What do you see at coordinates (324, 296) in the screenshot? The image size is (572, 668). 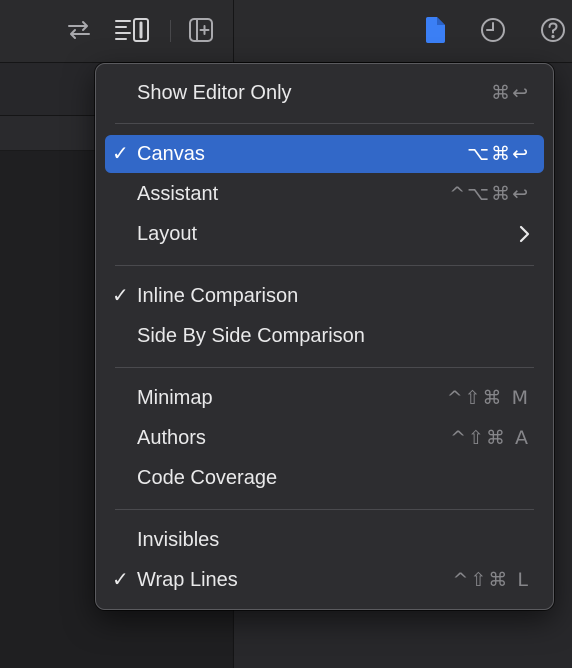 I see `menu-item-inline-comparison: ✓ Inline Comparison` at bounding box center [324, 296].